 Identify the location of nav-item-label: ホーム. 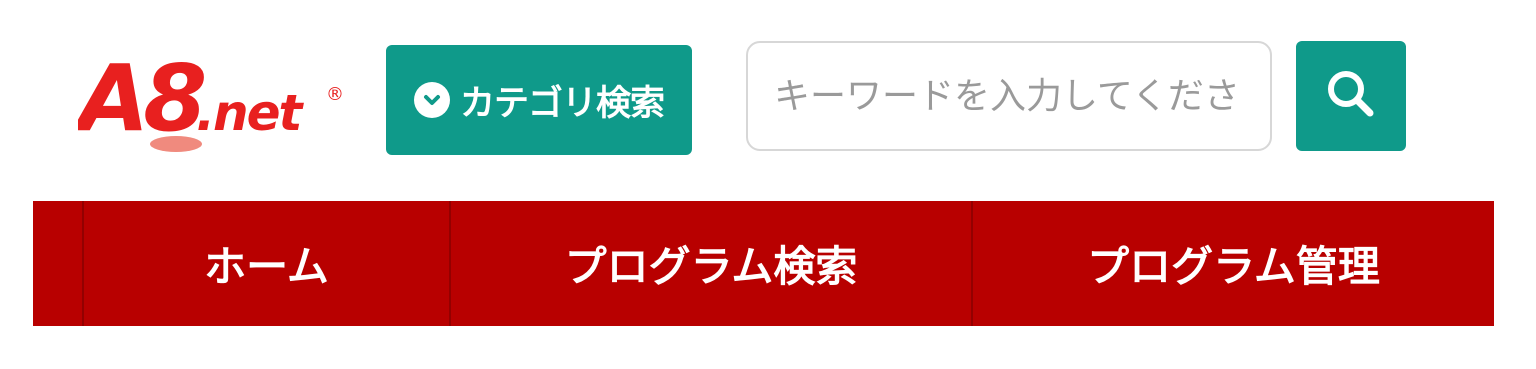
(266, 266).